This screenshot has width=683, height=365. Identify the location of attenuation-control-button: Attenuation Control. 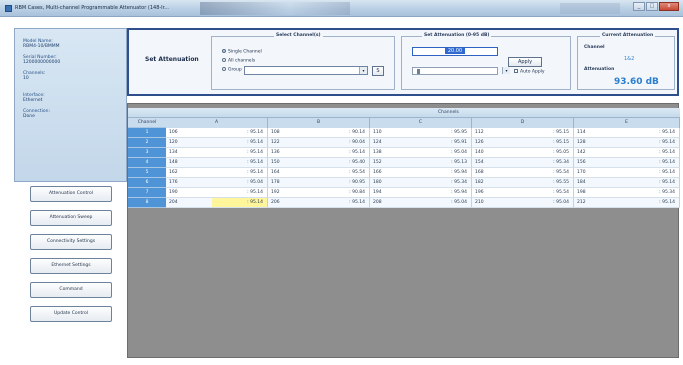
(71, 194).